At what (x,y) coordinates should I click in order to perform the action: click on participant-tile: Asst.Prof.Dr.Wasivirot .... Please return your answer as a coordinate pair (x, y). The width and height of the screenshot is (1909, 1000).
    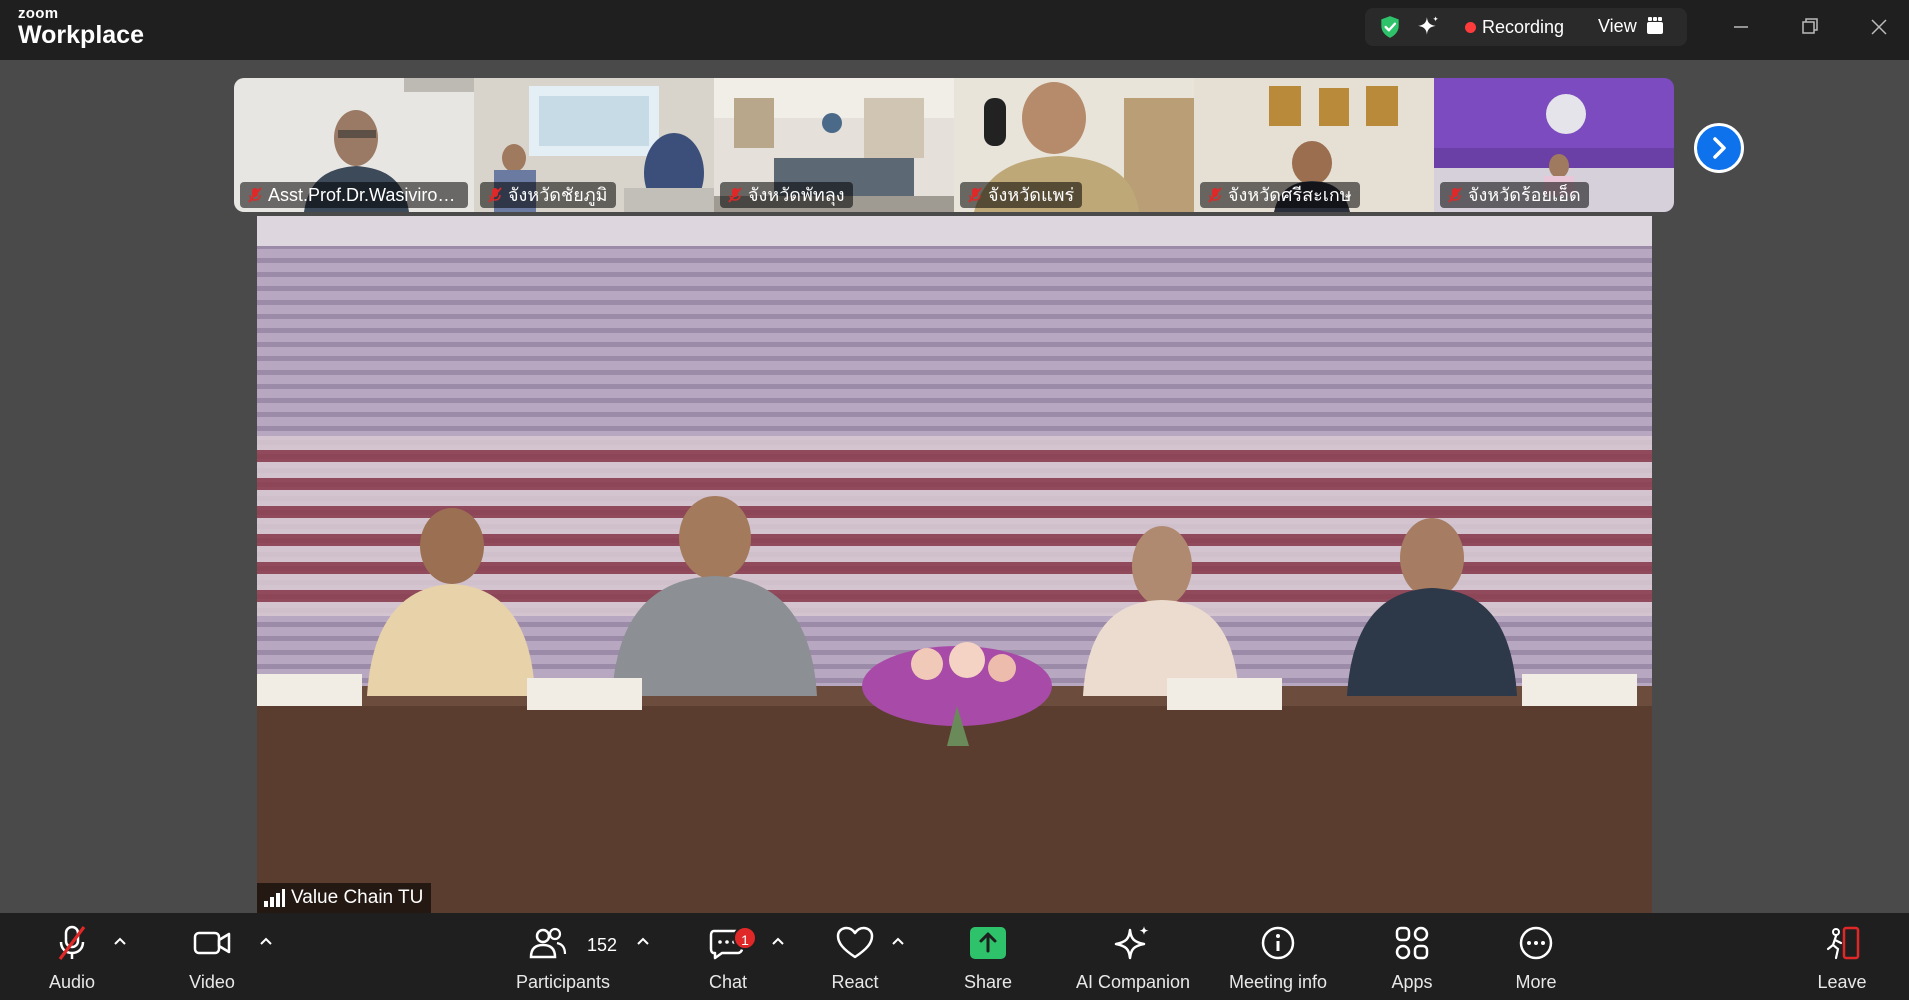
    Looking at the image, I should click on (354, 145).